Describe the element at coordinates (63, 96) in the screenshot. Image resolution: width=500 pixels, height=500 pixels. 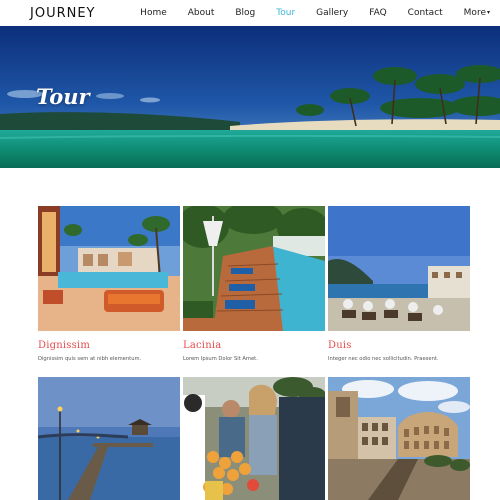
I see `page-title: Tour` at that location.